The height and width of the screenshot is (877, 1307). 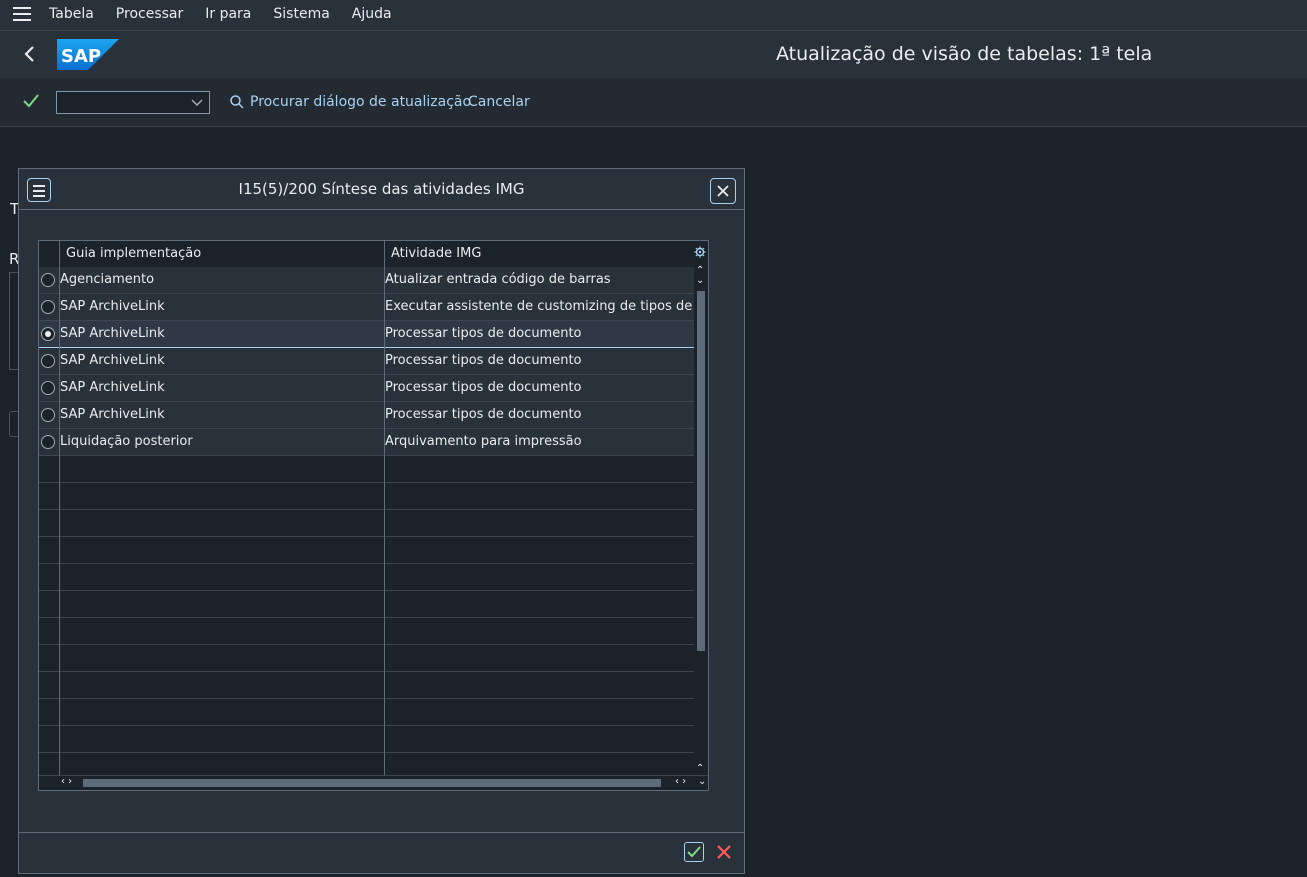 I want to click on menu-item-ir-para: Ir para, so click(x=228, y=14).